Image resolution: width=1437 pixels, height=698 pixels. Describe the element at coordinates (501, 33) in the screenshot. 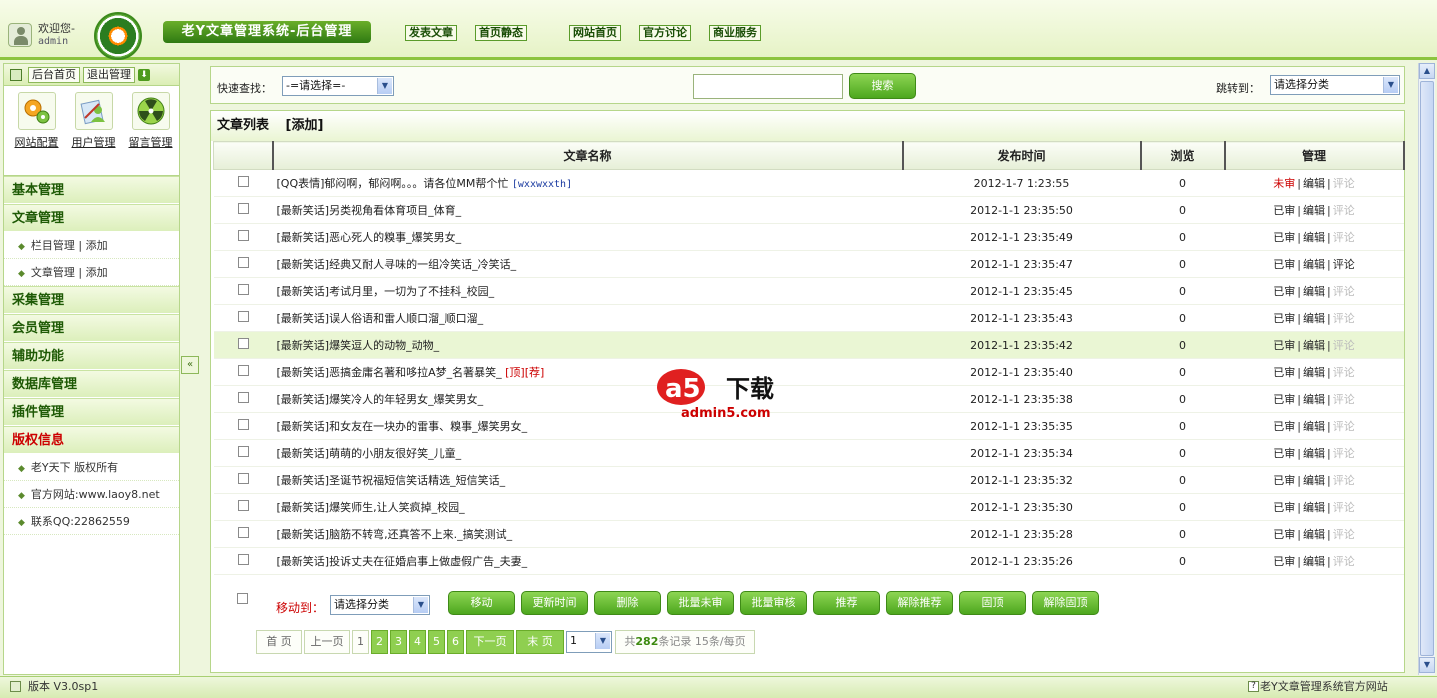

I see `nav-static-home: 首页静态` at that location.